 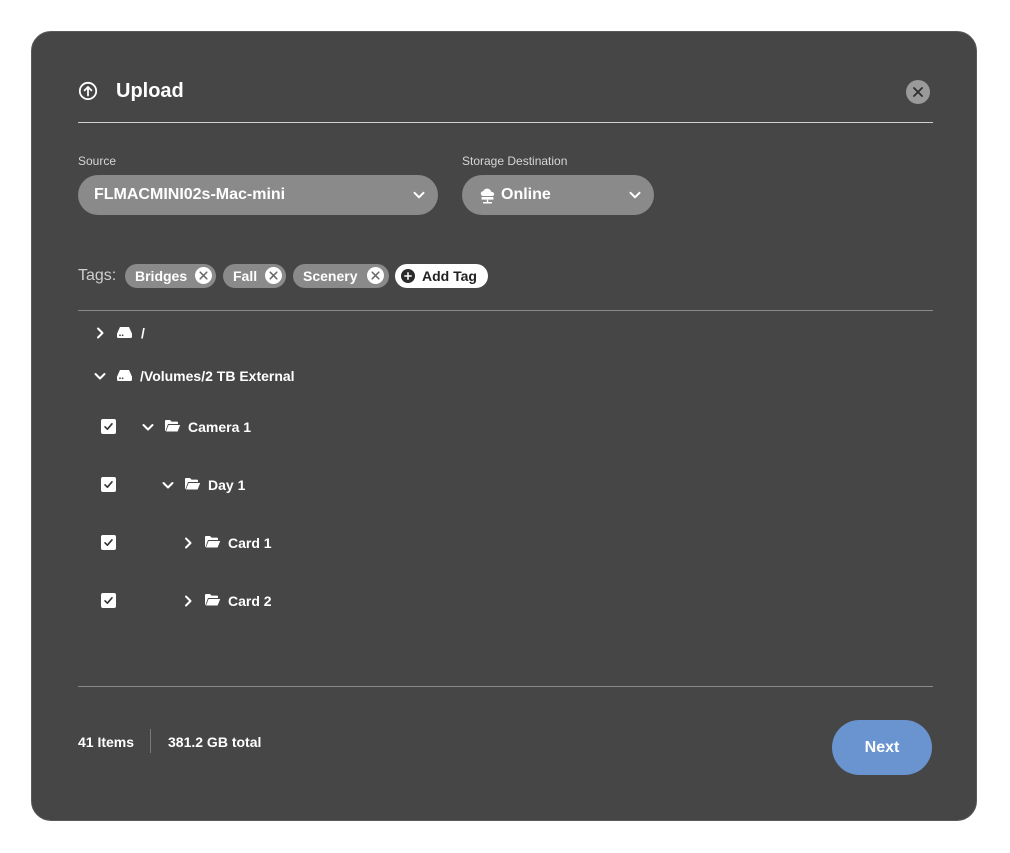 I want to click on tag-chip: Fall, so click(x=254, y=276).